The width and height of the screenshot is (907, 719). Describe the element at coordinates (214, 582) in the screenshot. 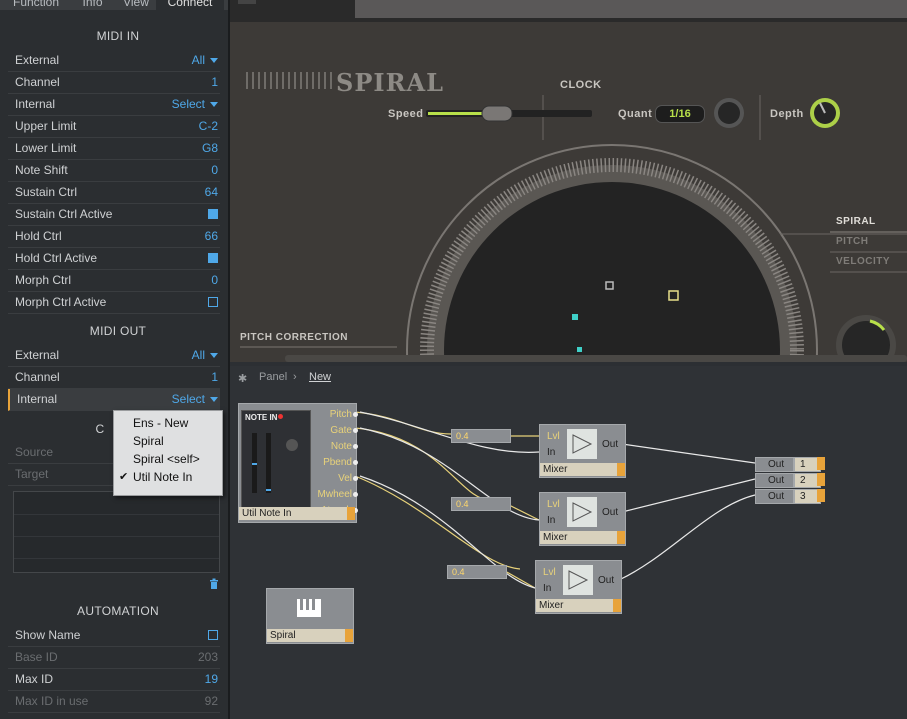

I see `trash-icon` at that location.